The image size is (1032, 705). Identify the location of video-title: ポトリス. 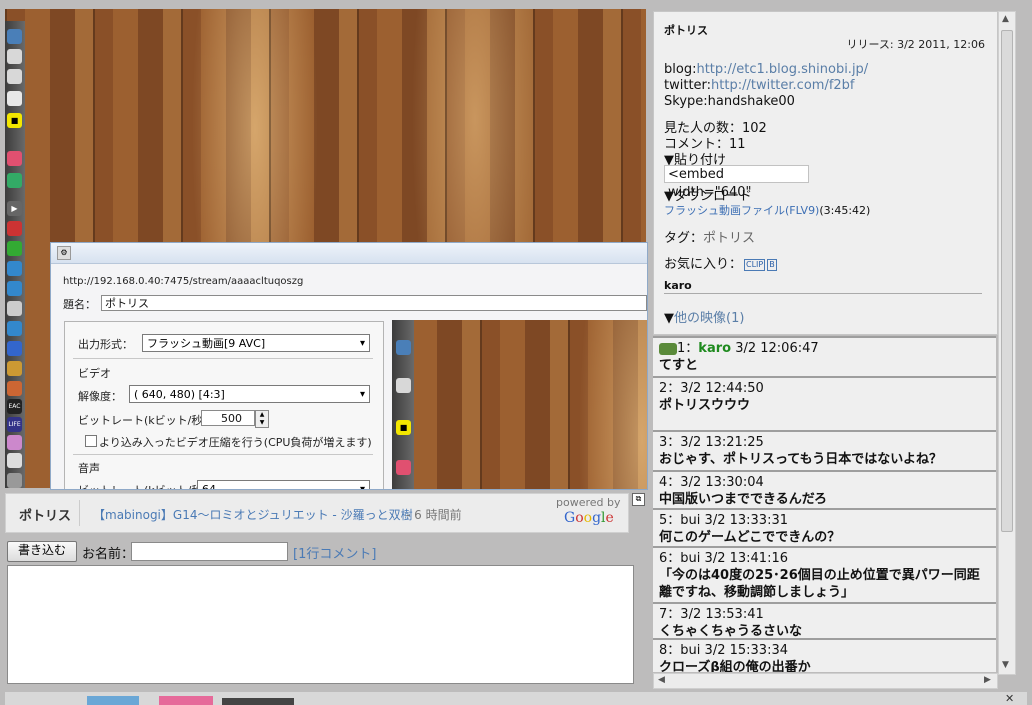
(45, 516).